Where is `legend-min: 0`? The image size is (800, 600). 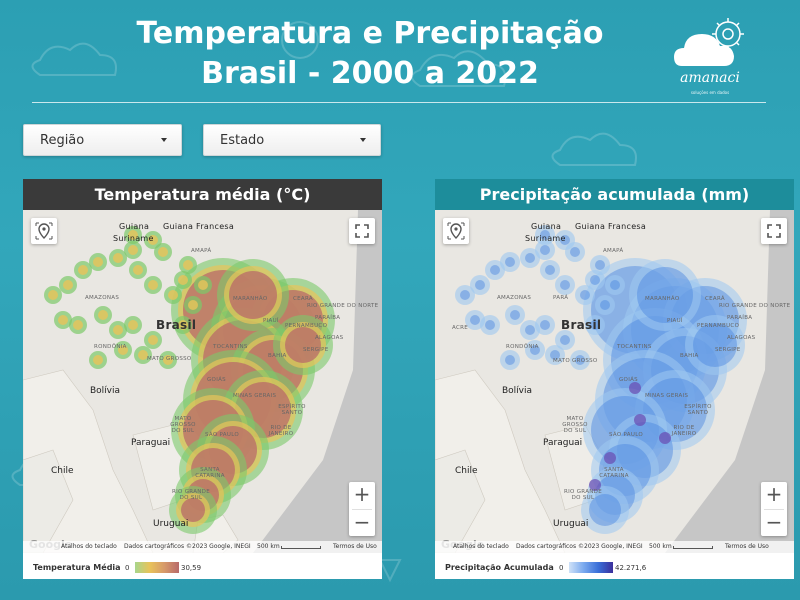
legend-min: 0 is located at coordinates (127, 568).